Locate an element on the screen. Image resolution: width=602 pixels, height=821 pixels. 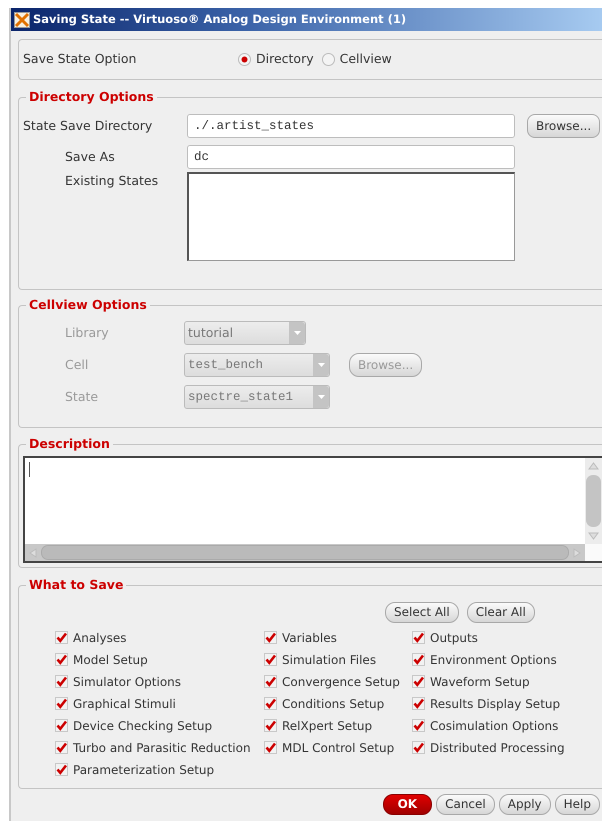
dialog-button: Apply is located at coordinates (524, 804).